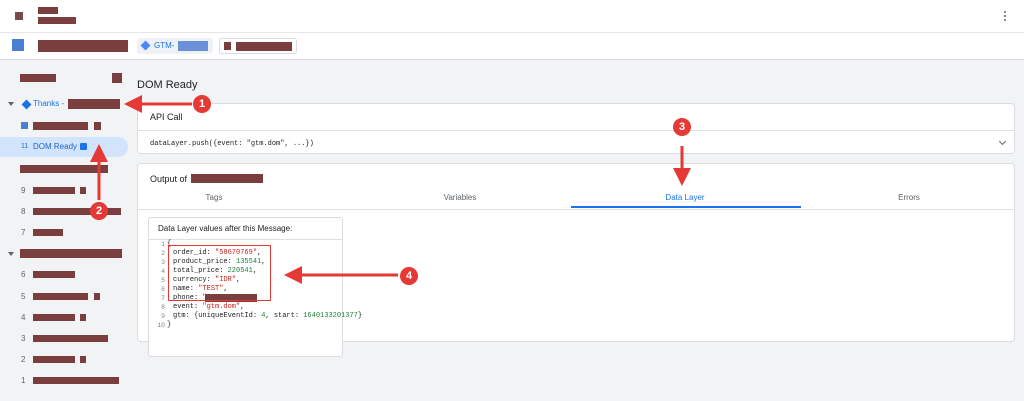 The height and width of the screenshot is (401, 1024). I want to click on annotation-badge-2: 2, so click(99, 211).